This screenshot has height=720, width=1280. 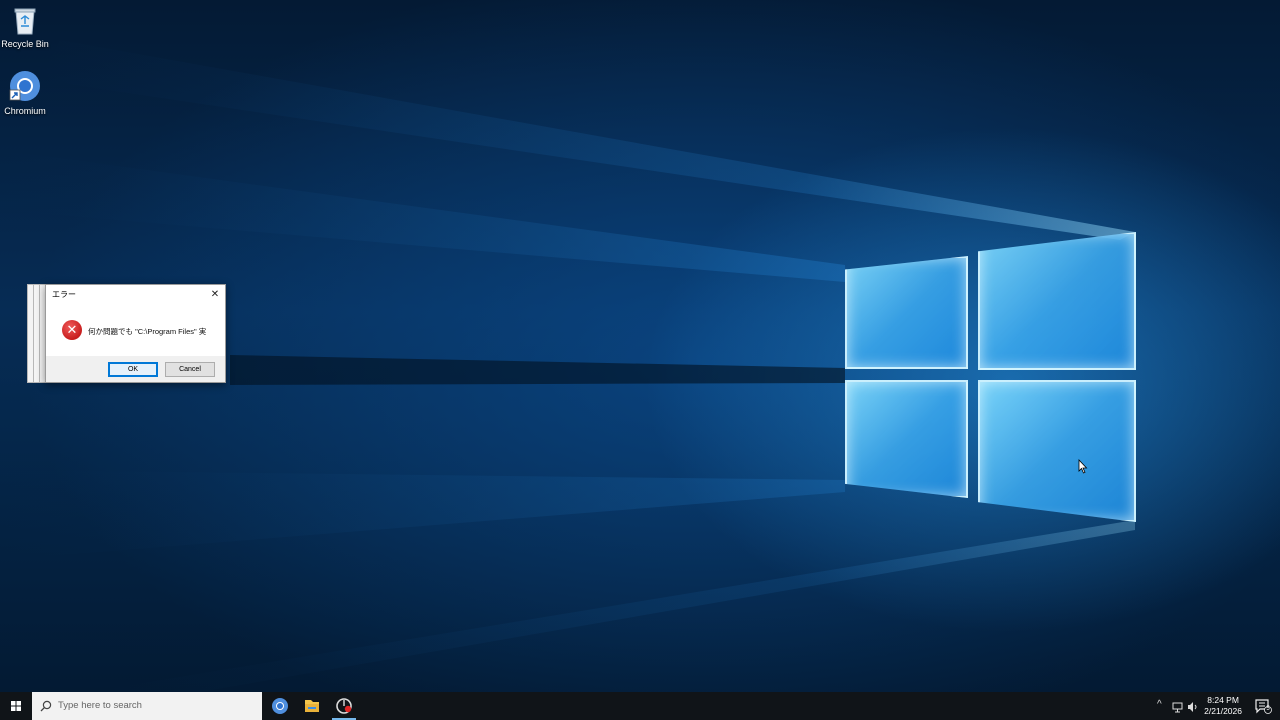 I want to click on windows-logo-pane-top-right, so click(x=1057, y=301).